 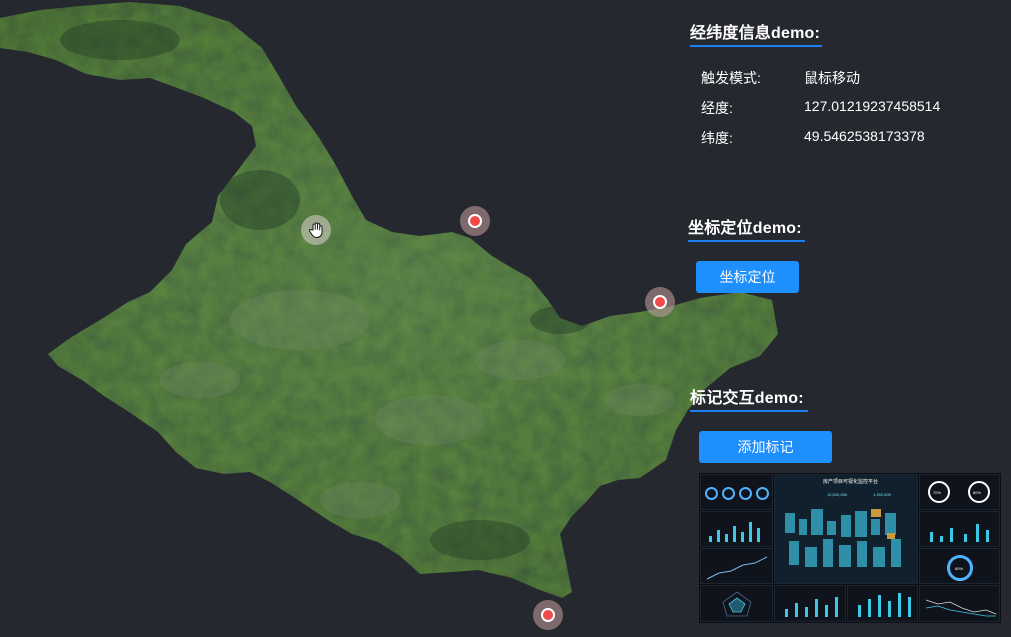 What do you see at coordinates (864, 136) in the screenshot?
I see `latitude-value: 49.5462538173378` at bounding box center [864, 136].